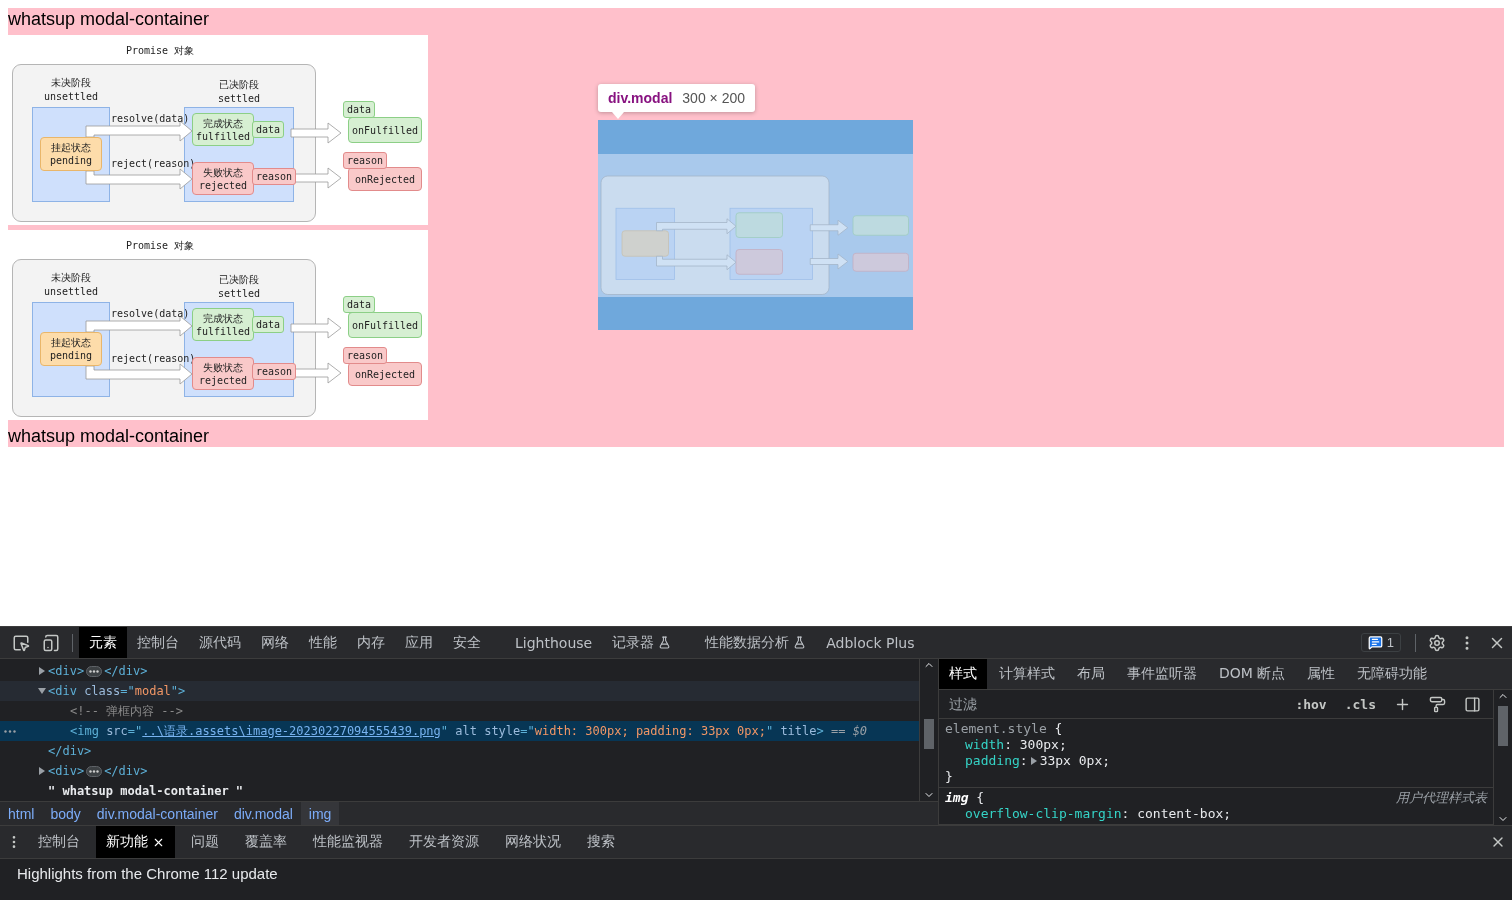  Describe the element at coordinates (21, 813) in the screenshot. I see `breadcrumb: html` at that location.